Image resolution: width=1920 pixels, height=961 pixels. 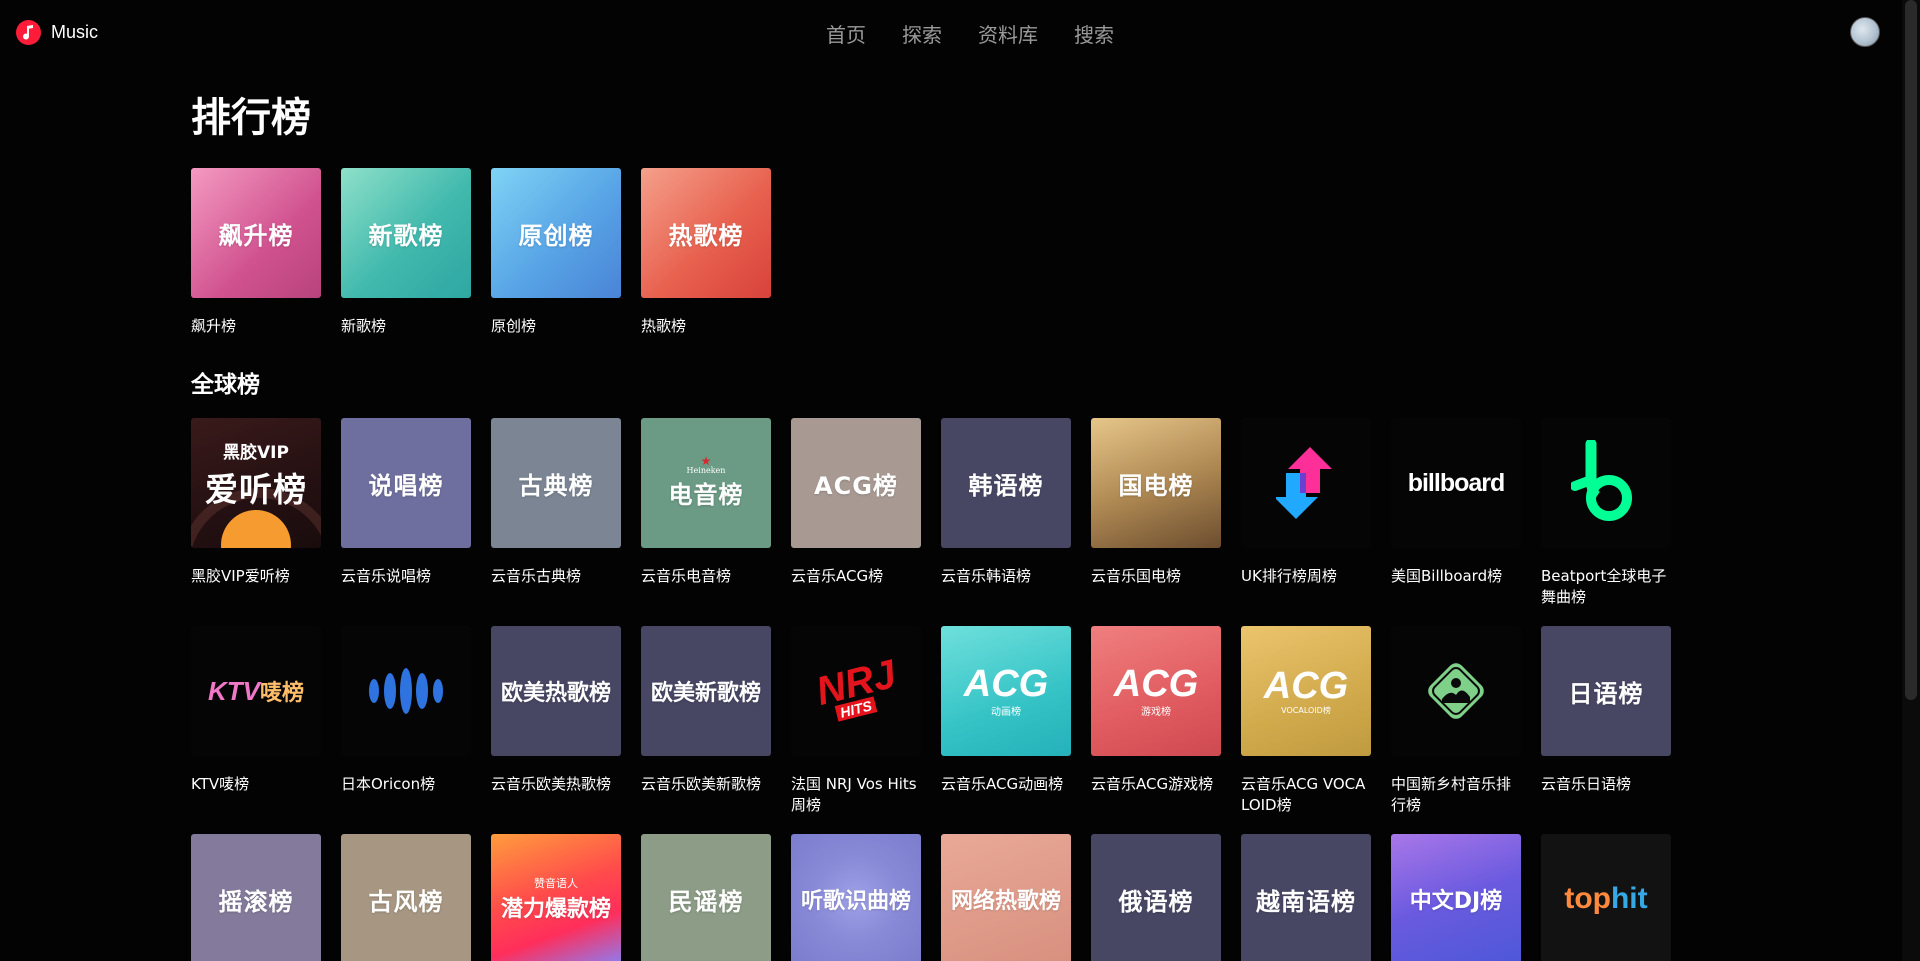 I want to click on chart-card-acg: ACG榜 云音乐ACG榜, so click(x=856, y=515).